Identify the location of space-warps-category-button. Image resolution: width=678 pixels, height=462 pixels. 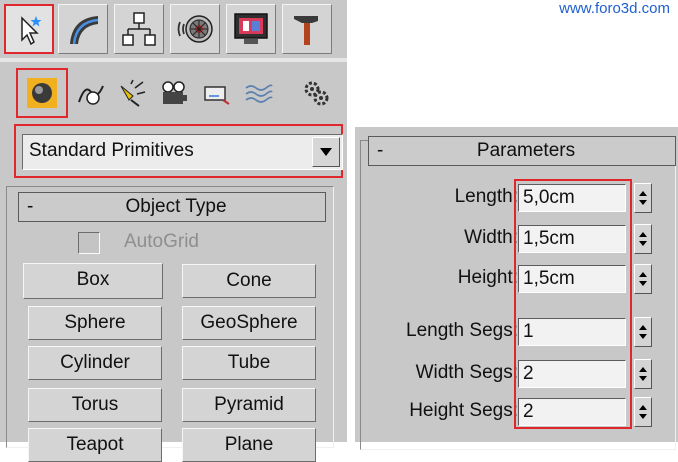
(258, 93).